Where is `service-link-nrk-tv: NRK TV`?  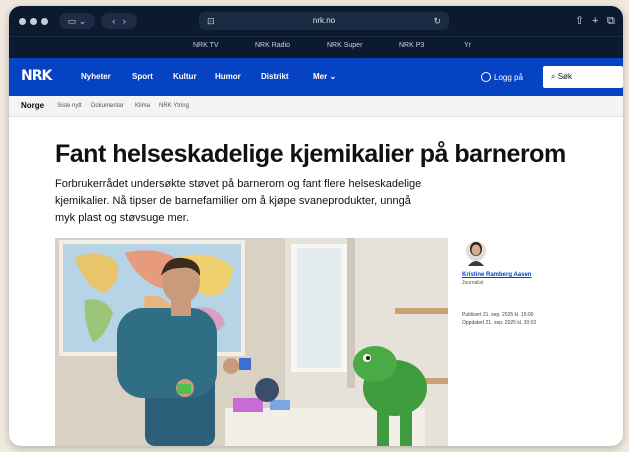
service-link-nrk-tv: NRK TV is located at coordinates (206, 45).